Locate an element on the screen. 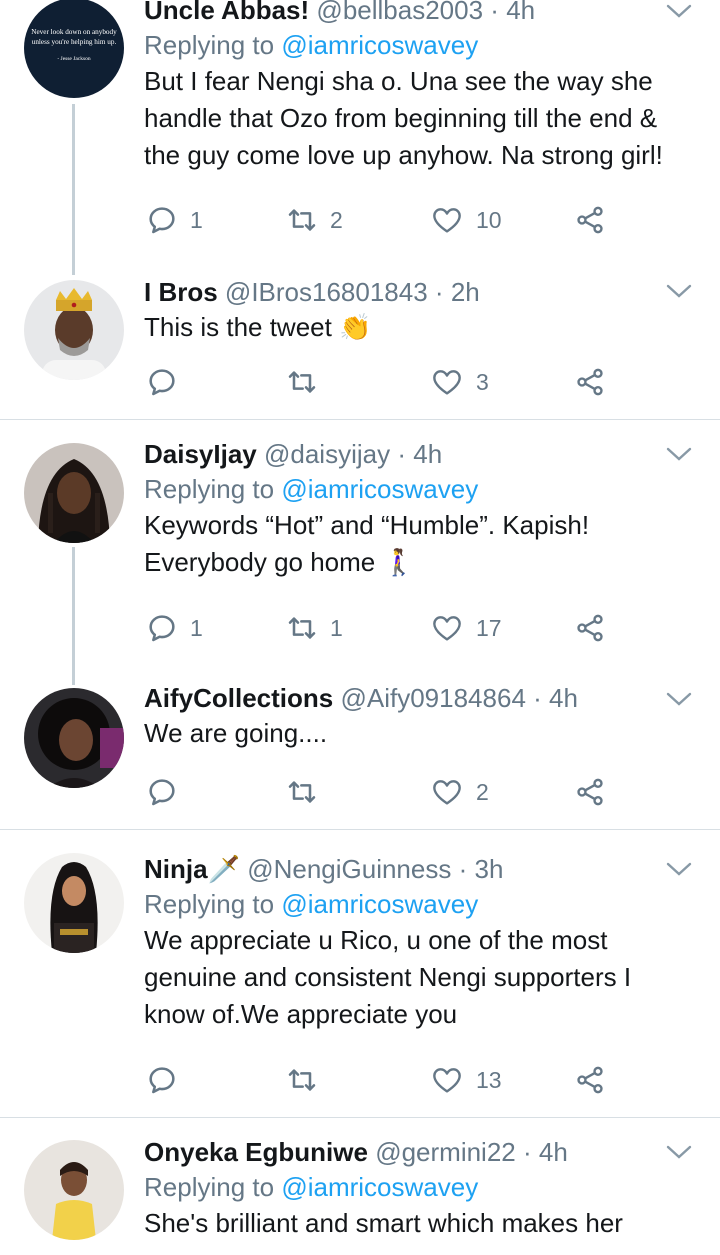 The width and height of the screenshot is (720, 1255). user-handle: @bellbas2003 is located at coordinates (399, 12).